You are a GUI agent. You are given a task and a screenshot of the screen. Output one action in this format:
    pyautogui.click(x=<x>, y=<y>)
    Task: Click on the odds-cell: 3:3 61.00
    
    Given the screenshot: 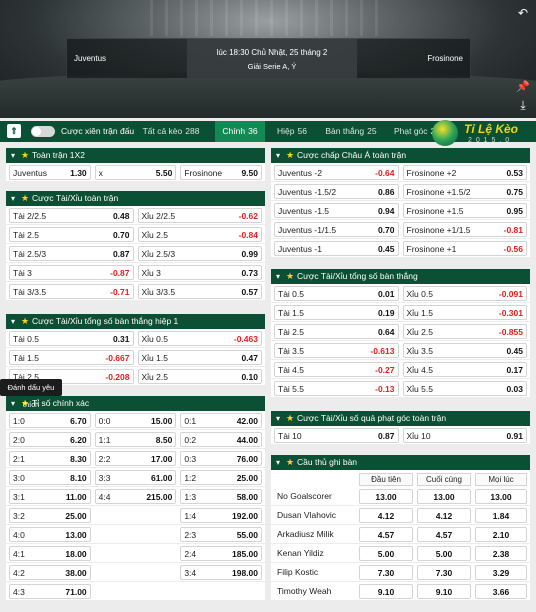 What is the action you would take?
    pyautogui.click(x=135, y=477)
    